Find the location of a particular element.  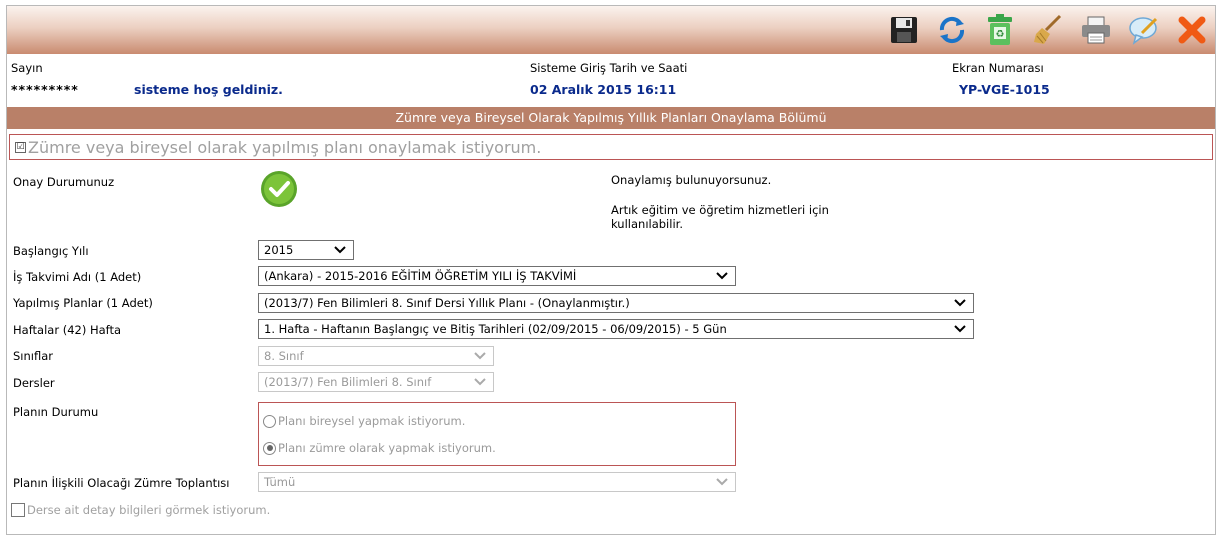

meeting-label: Planın İlişkili Olacağı Zümre Toplantısı is located at coordinates (121, 483).